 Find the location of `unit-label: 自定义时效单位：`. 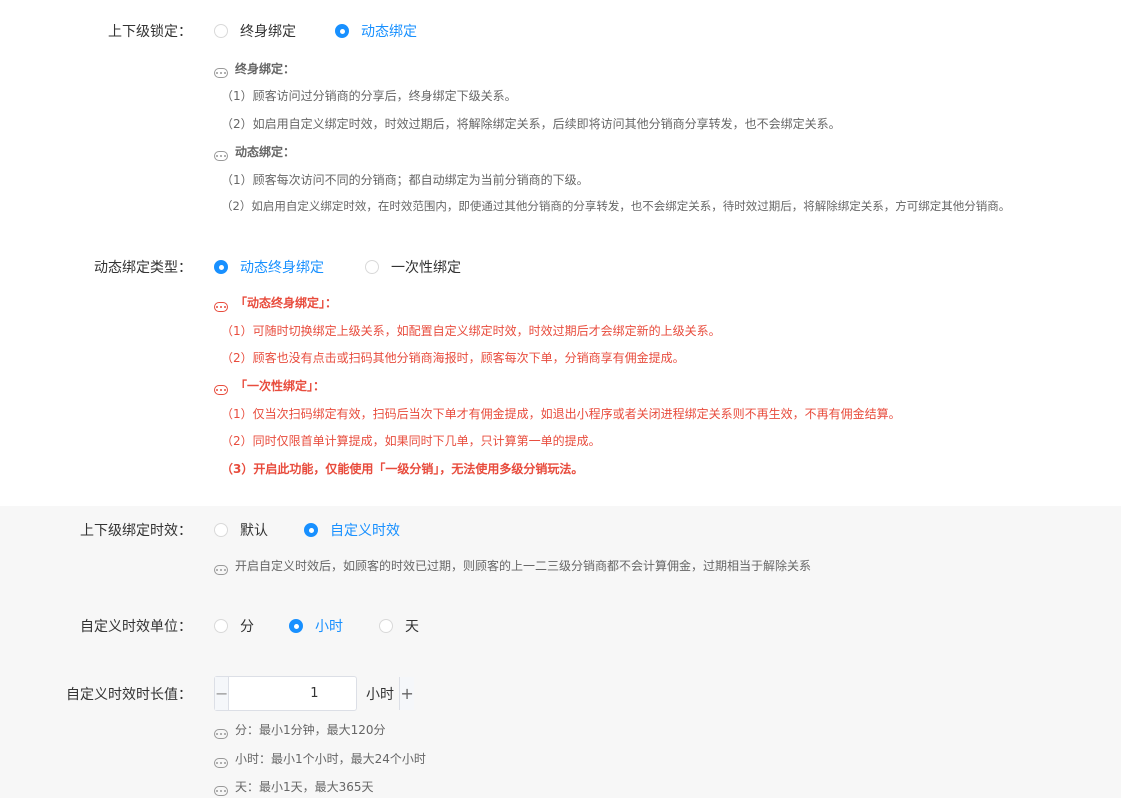

unit-label: 自定义时效单位： is located at coordinates (136, 627).